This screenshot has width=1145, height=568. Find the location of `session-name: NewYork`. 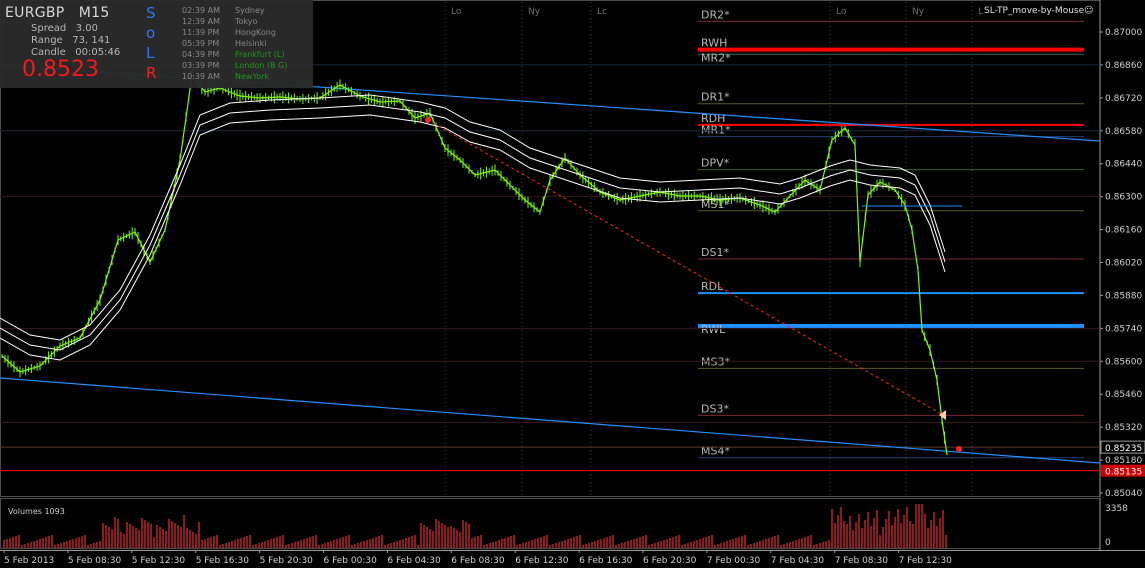

session-name: NewYork is located at coordinates (252, 76).